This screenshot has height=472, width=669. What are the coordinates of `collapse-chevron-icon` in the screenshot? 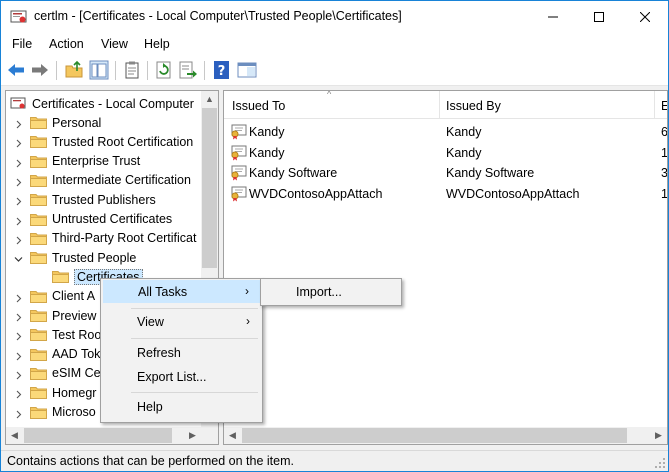 It's located at (18, 257).